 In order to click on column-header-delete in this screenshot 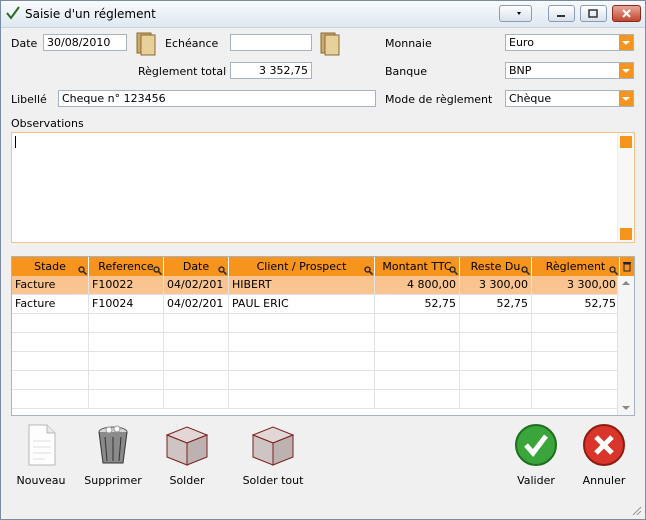, I will do `click(627, 266)`.